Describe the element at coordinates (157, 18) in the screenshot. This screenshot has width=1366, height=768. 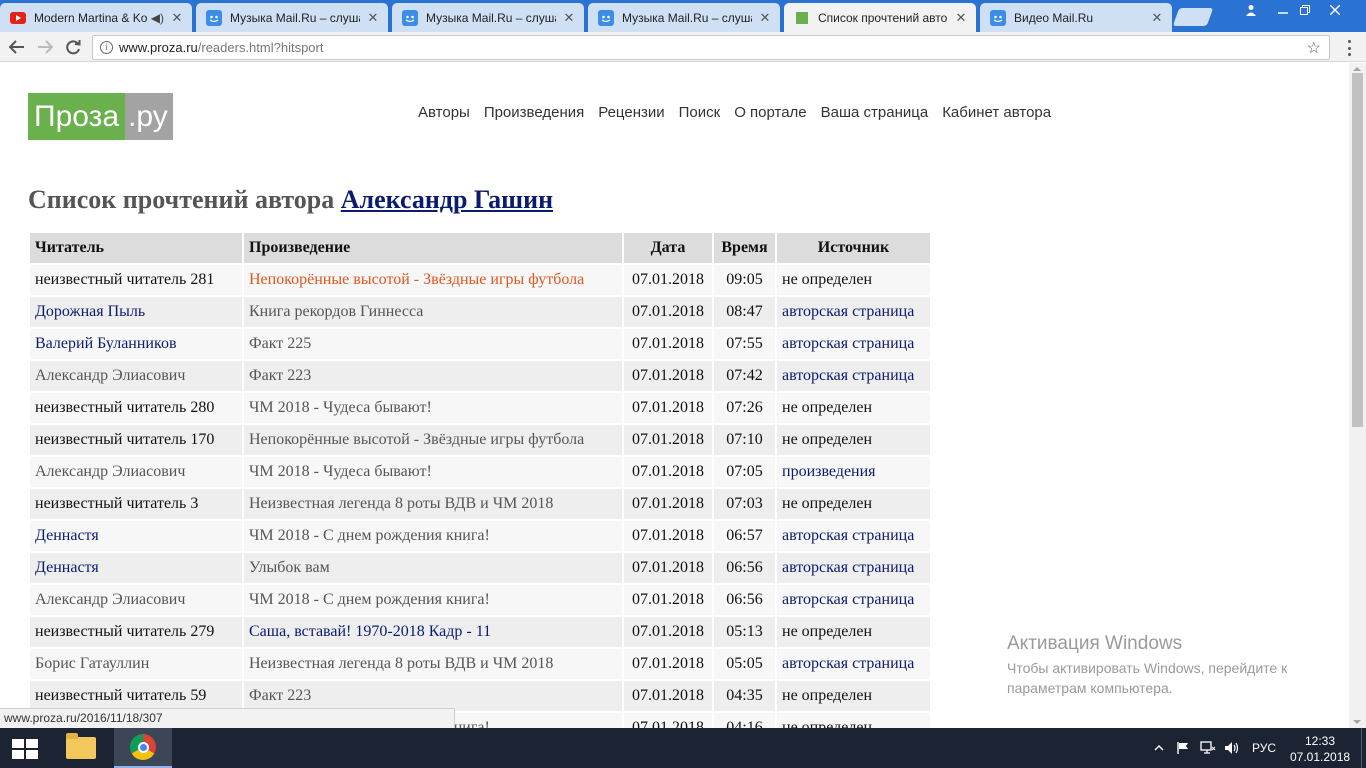
I see `speaker-icon: ◀)` at that location.